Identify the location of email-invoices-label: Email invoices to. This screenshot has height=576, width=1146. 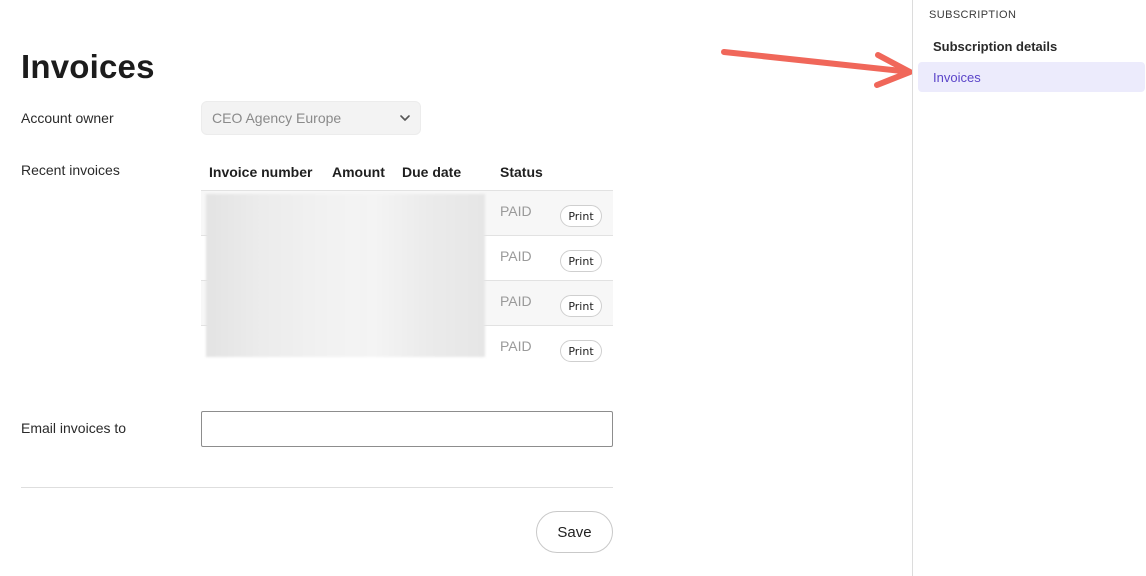
(74, 428).